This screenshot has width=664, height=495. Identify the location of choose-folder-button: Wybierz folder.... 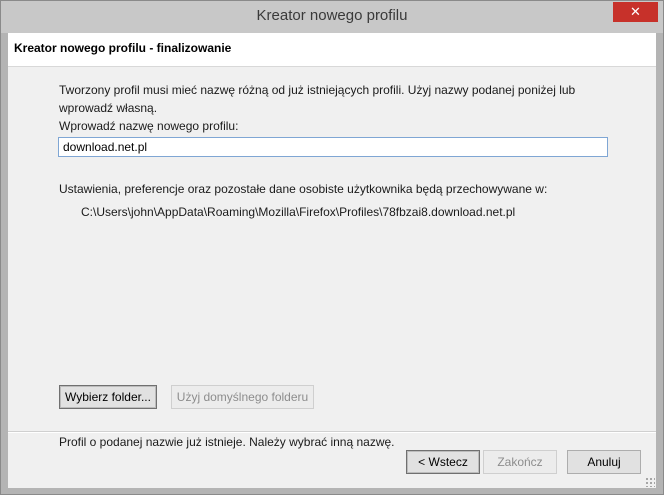
(108, 397).